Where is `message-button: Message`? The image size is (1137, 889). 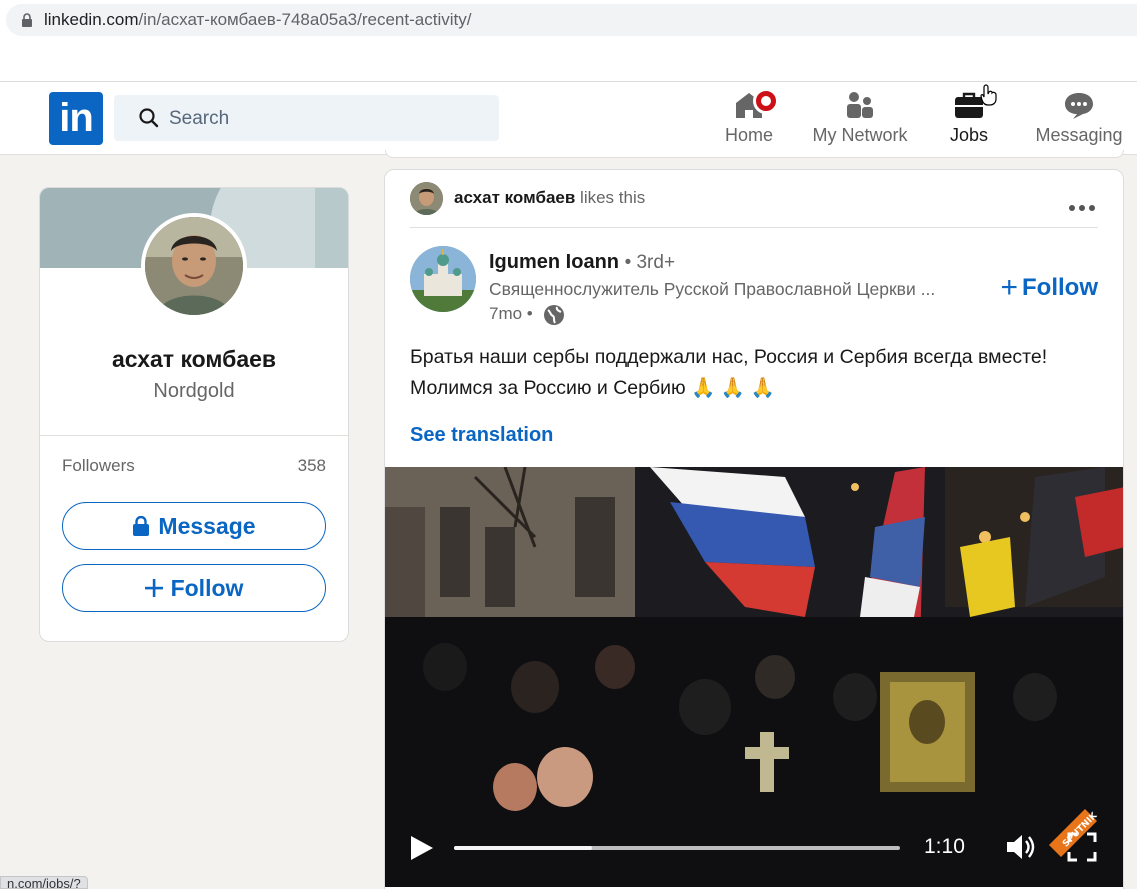
message-button: Message is located at coordinates (194, 526).